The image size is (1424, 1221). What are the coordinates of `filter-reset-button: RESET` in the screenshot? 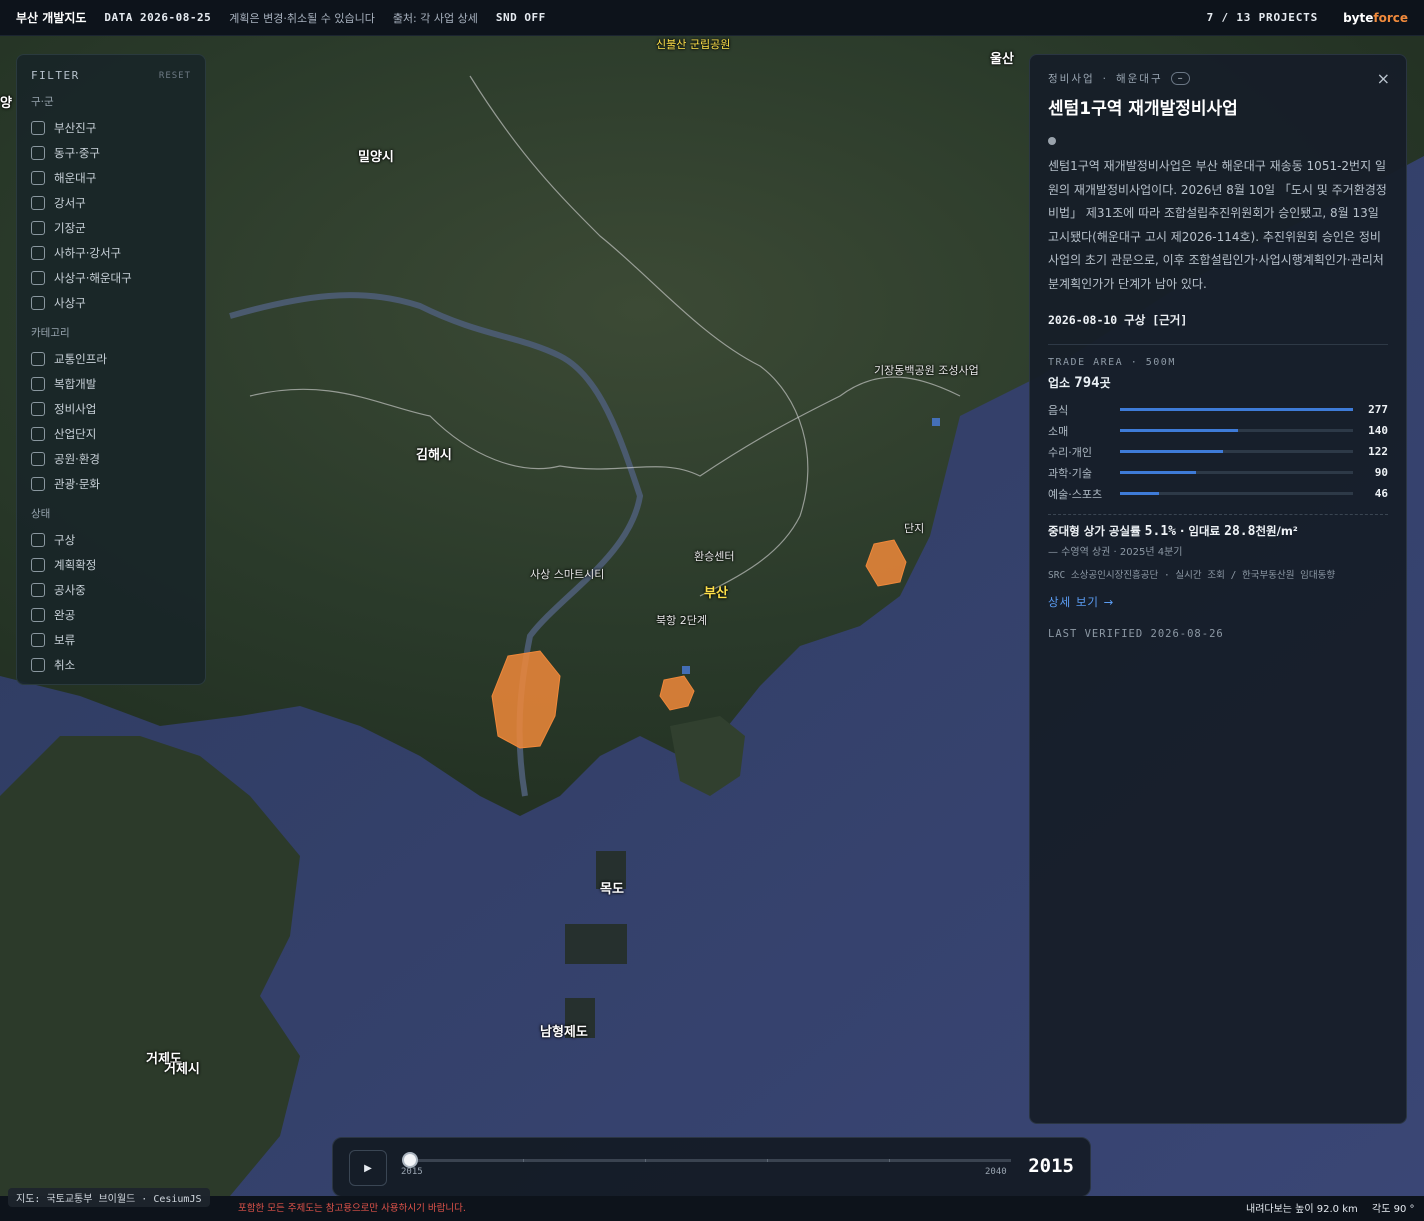 It's located at (175, 76).